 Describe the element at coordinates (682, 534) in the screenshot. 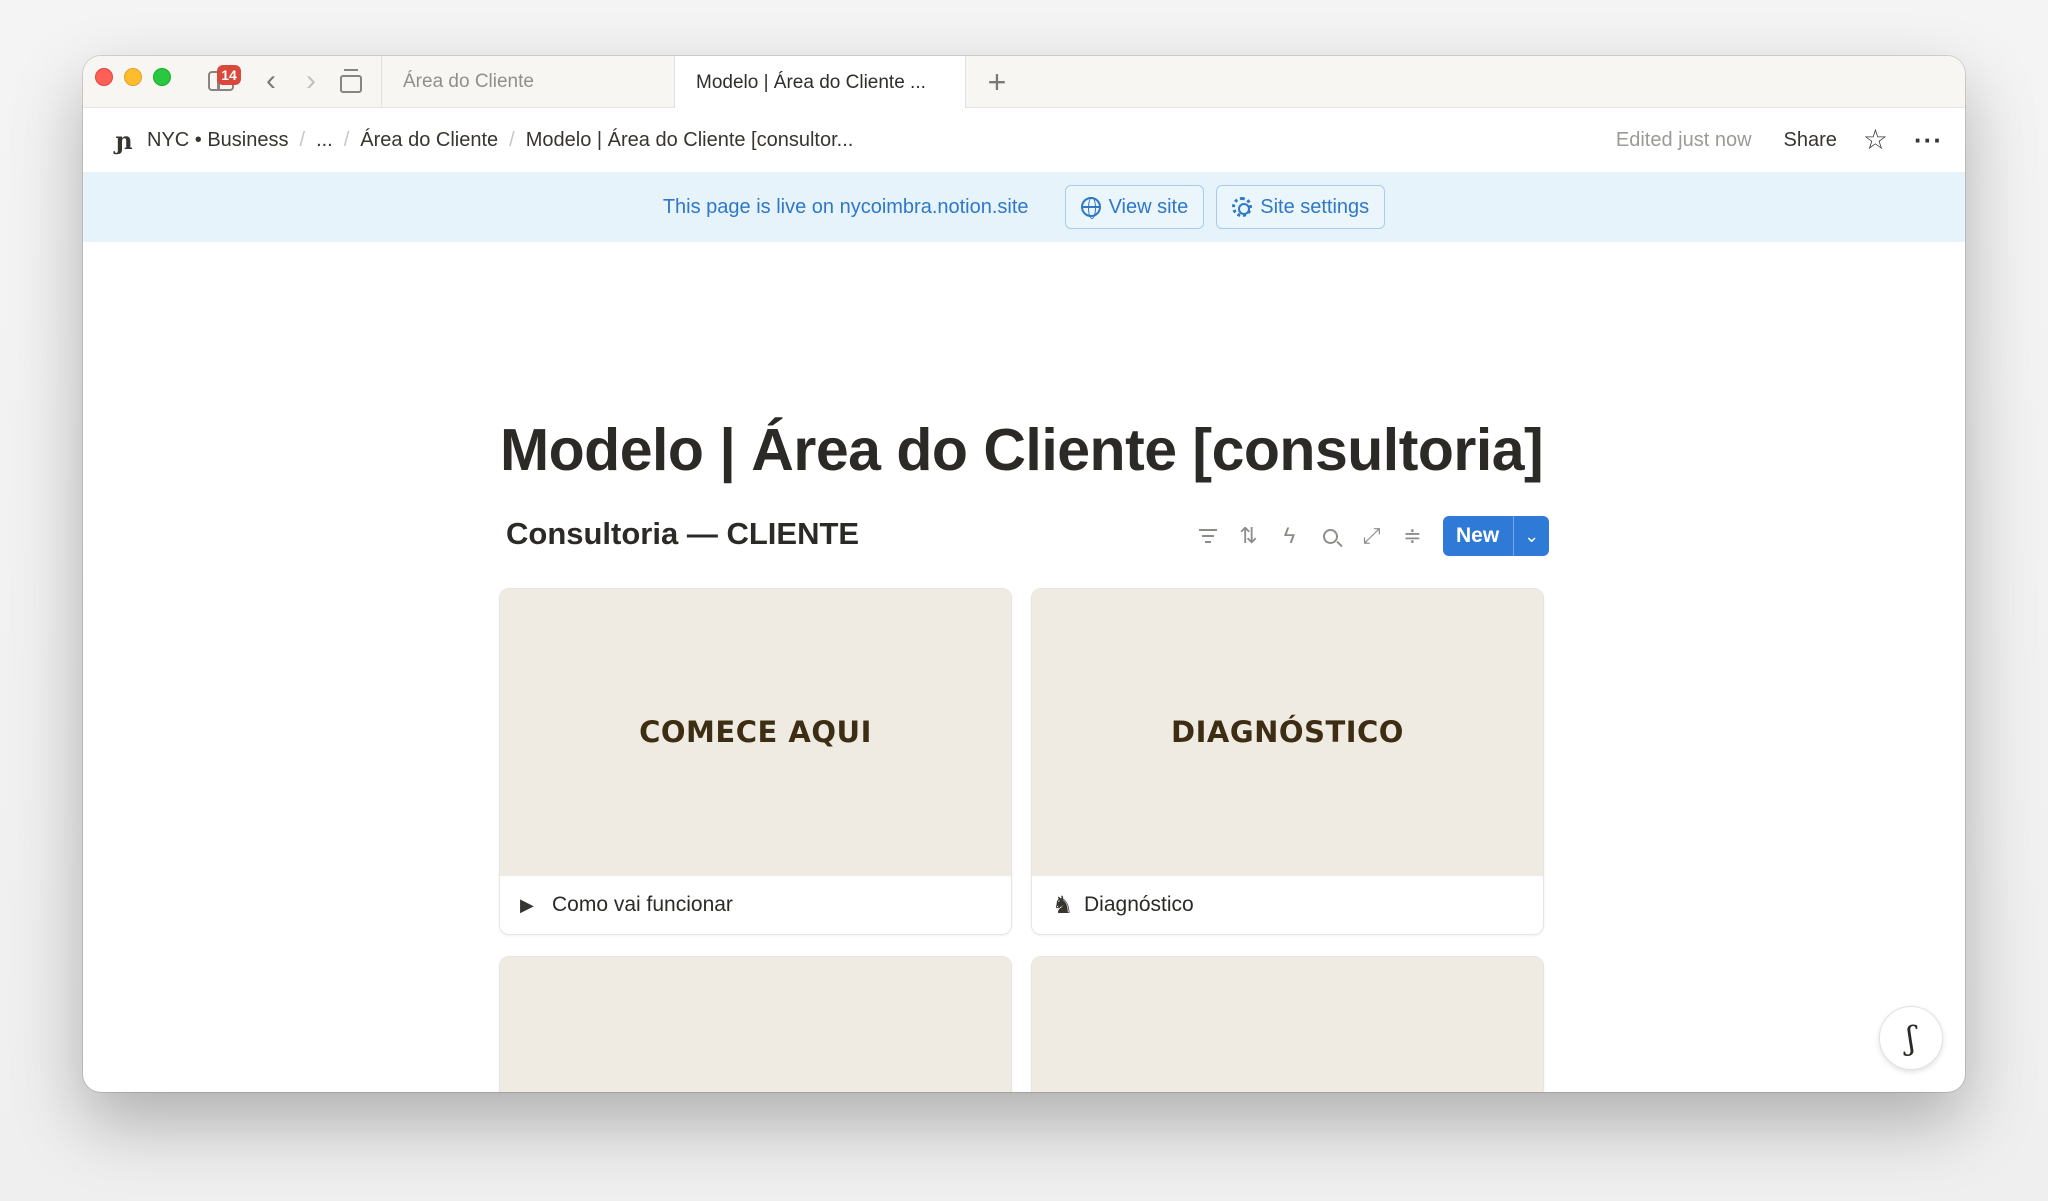

I see `database-title: Consultoria — CLIENTE` at that location.